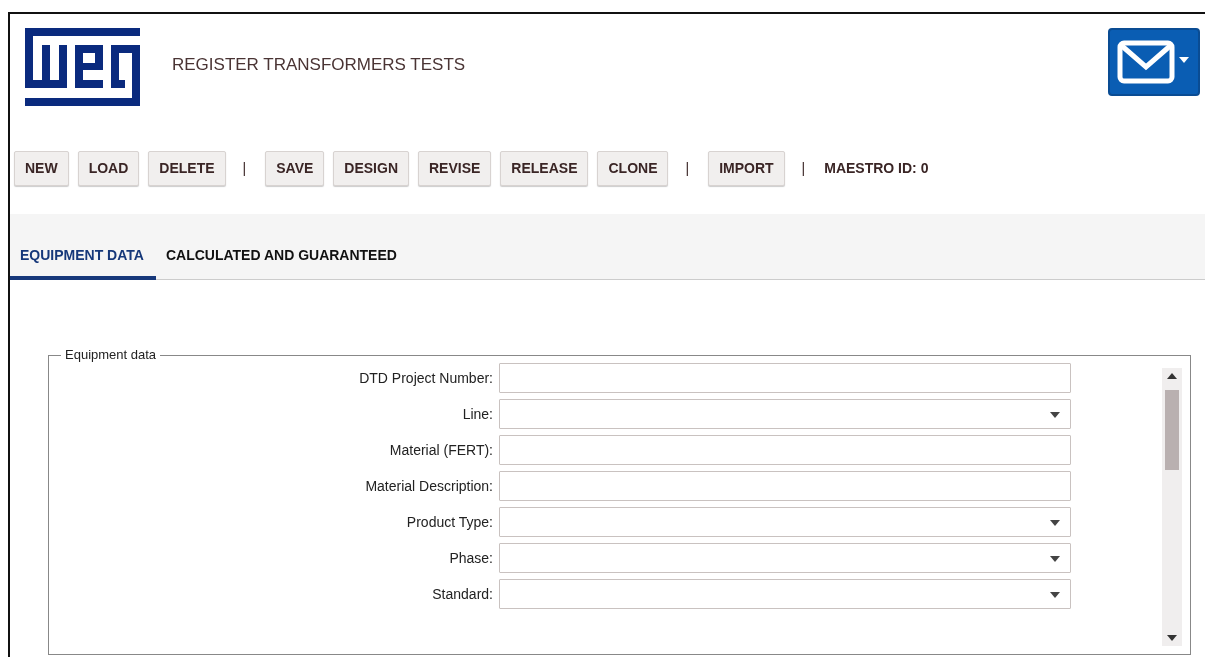 The height and width of the screenshot is (657, 1205). What do you see at coordinates (449, 522) in the screenshot?
I see `field-label: Product Type:` at bounding box center [449, 522].